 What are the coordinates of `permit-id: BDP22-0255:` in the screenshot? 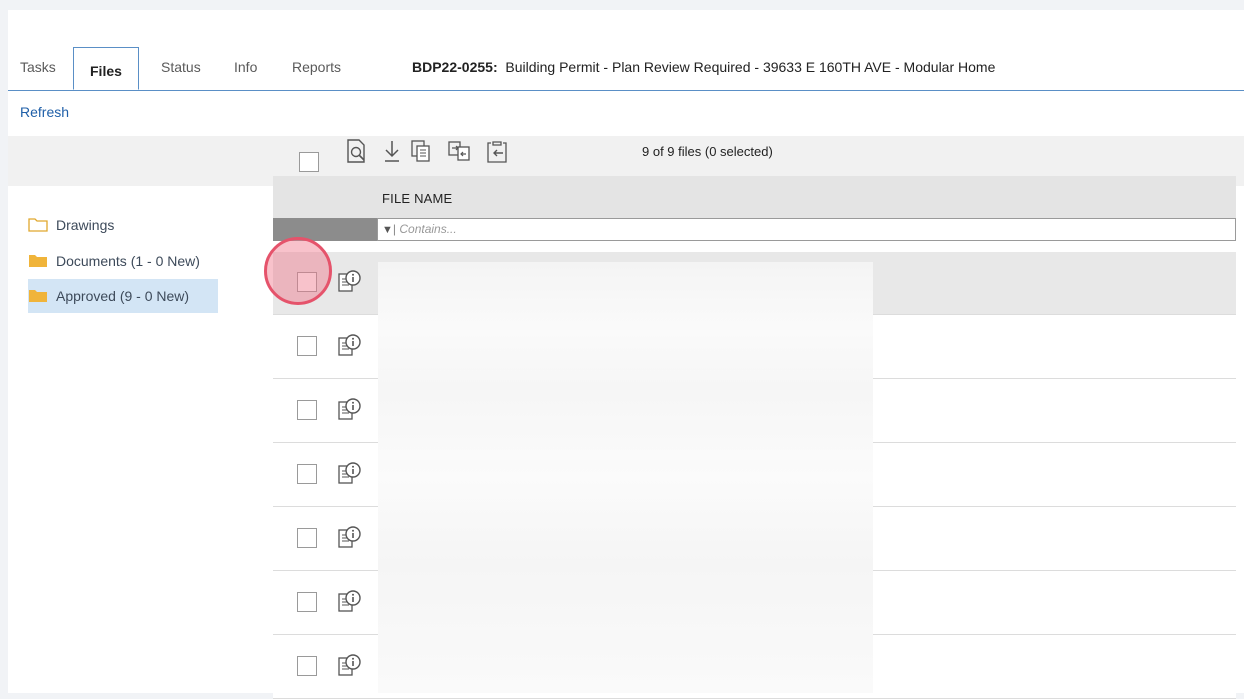 It's located at (455, 67).